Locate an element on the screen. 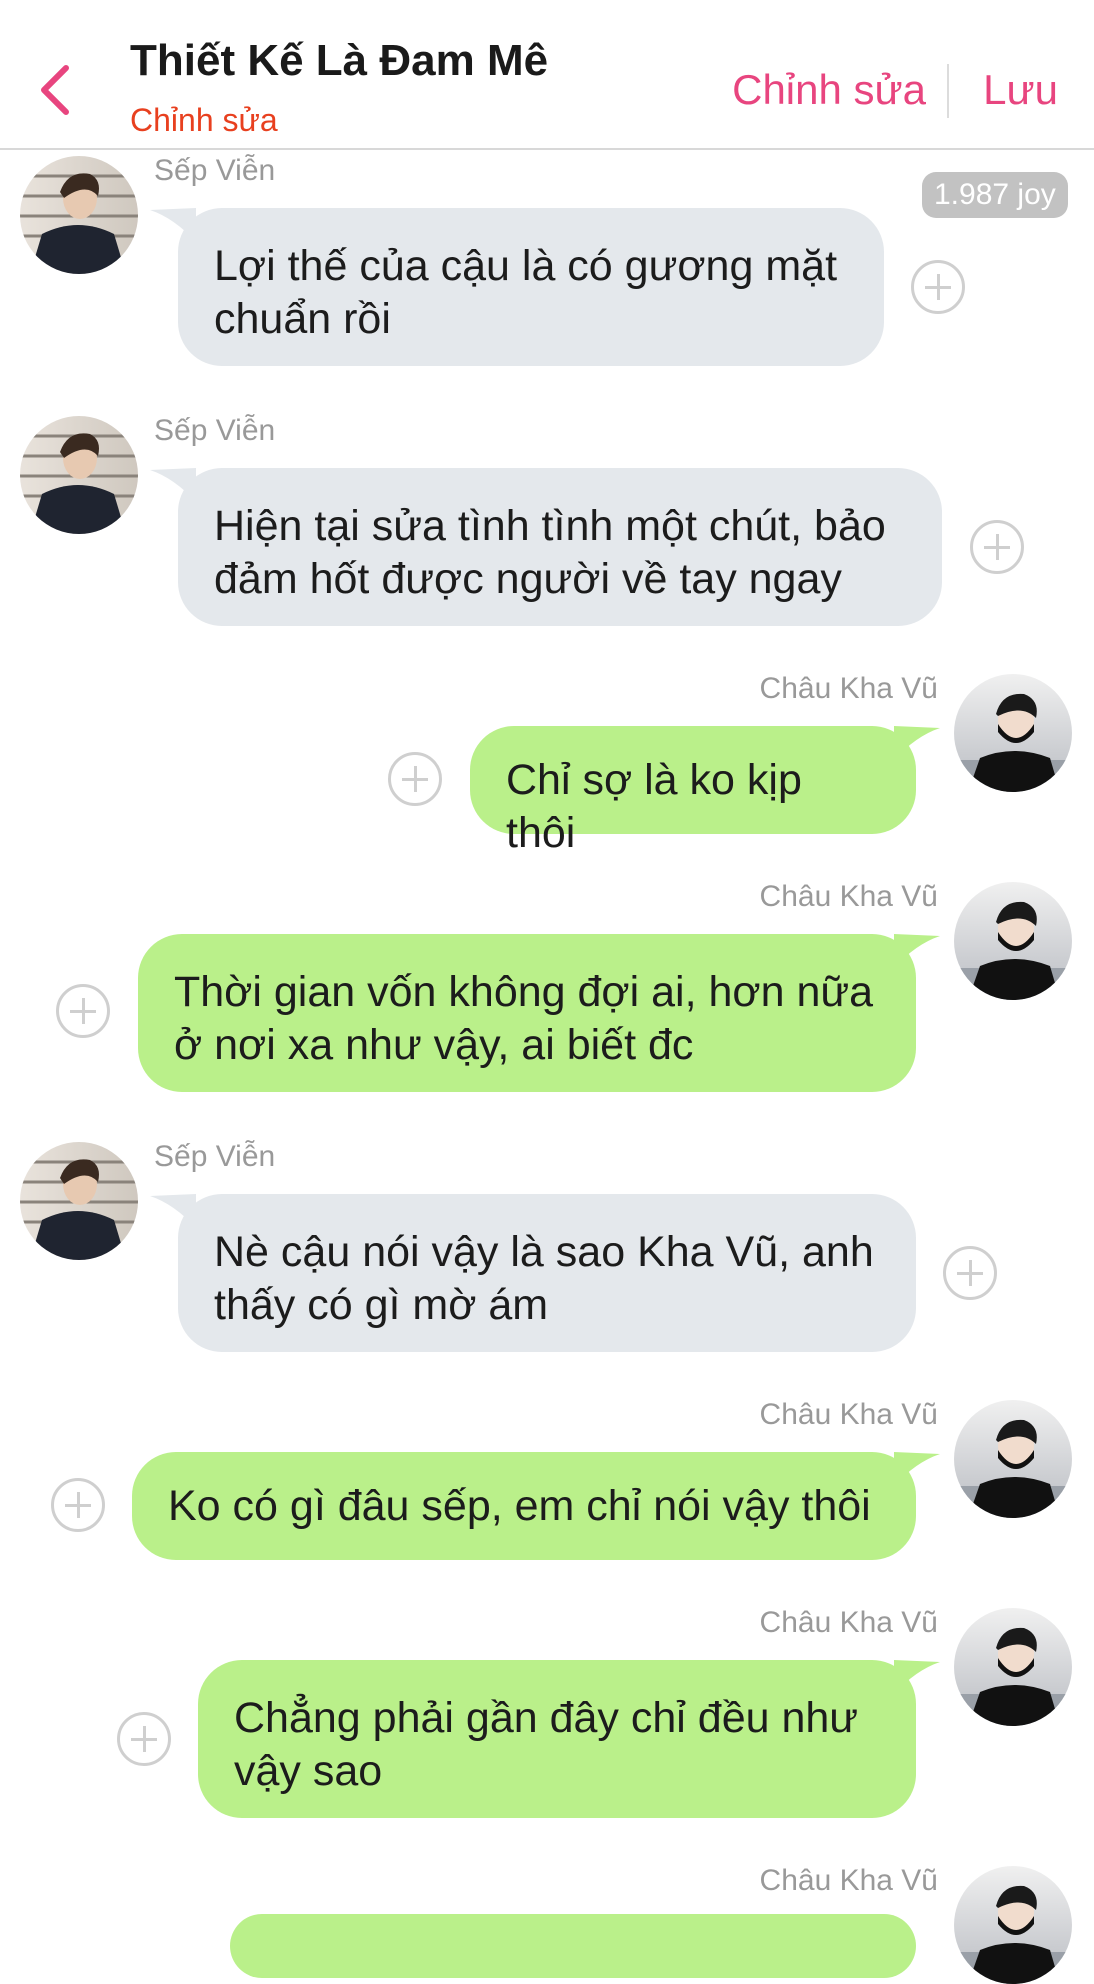 The height and width of the screenshot is (1984, 1094). joy-badge: 1.987 joy is located at coordinates (995, 195).